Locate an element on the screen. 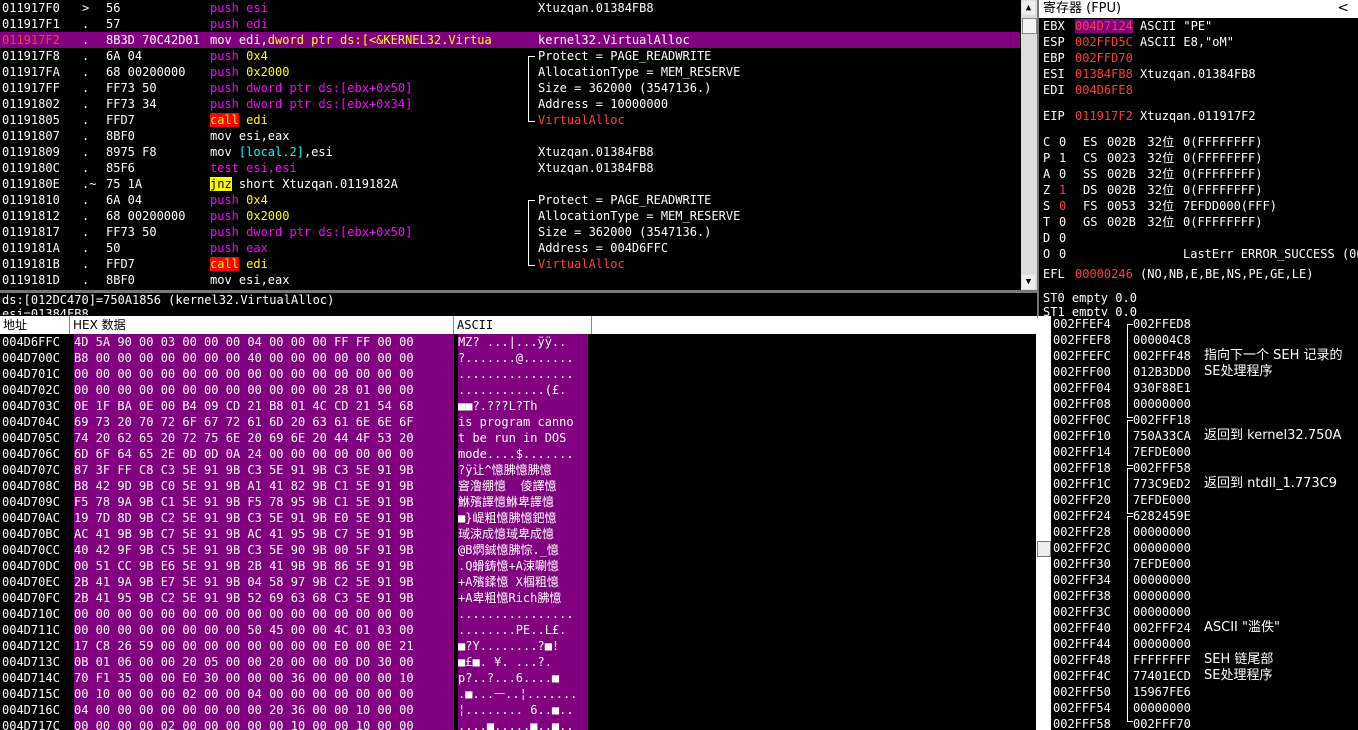  stack-row: 002FFF38 00000000 is located at coordinates (1204, 596).